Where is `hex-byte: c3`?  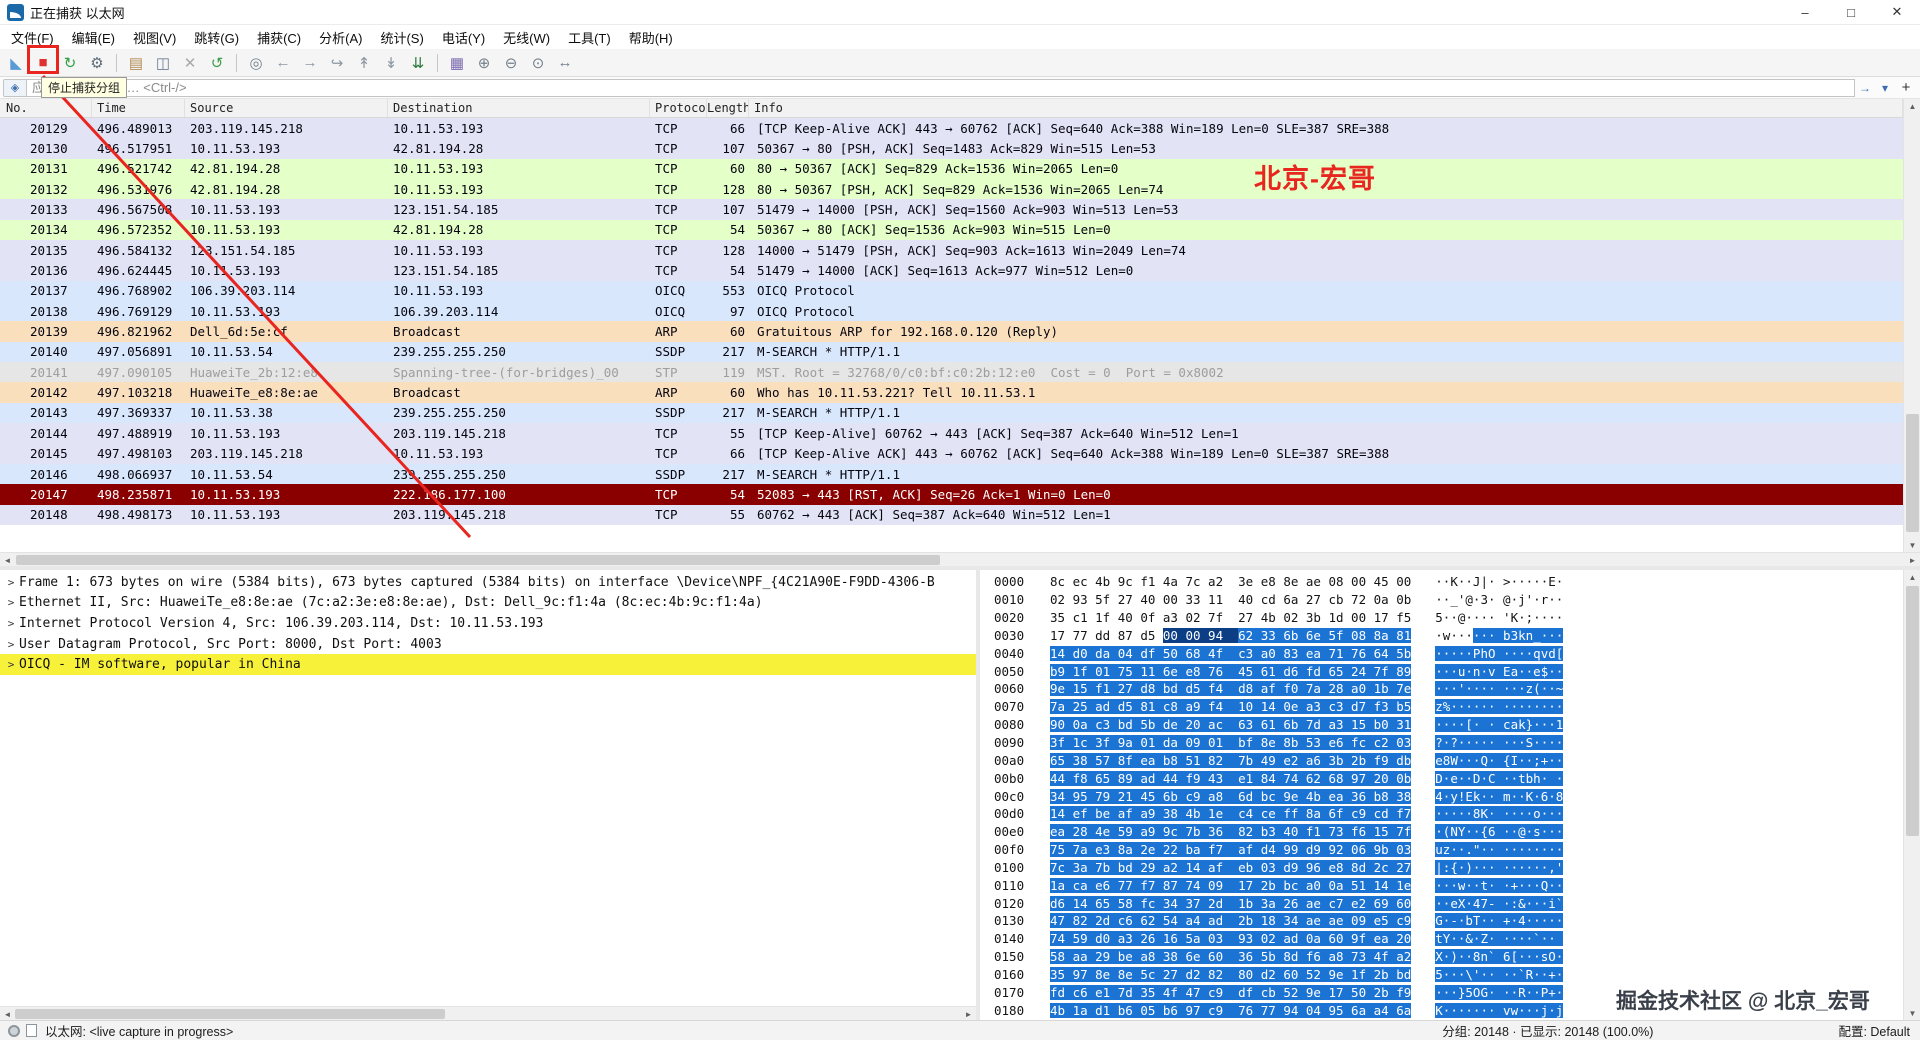
hex-byte: c3 is located at coordinates (1106, 725).